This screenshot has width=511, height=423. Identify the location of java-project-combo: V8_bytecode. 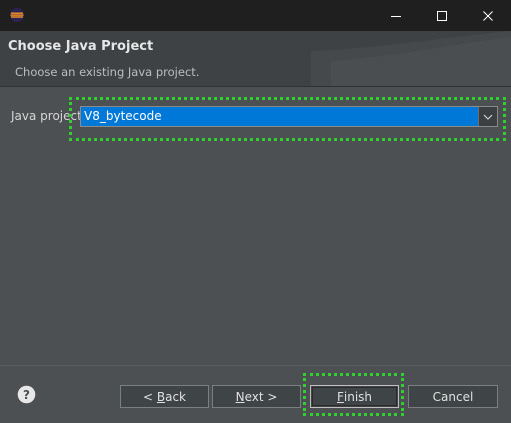
(289, 116).